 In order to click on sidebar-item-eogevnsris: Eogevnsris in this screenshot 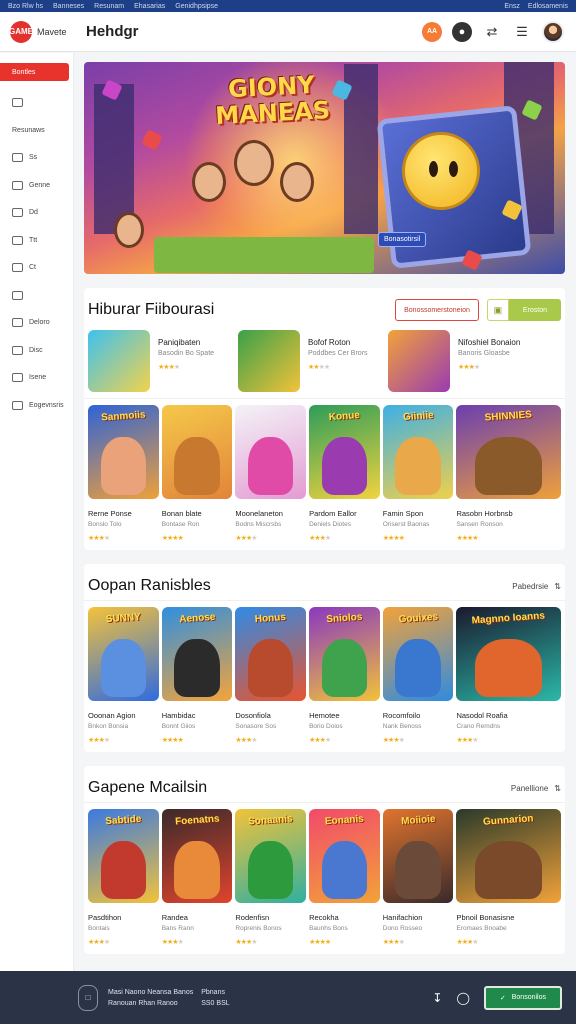, I will do `click(36, 406)`.